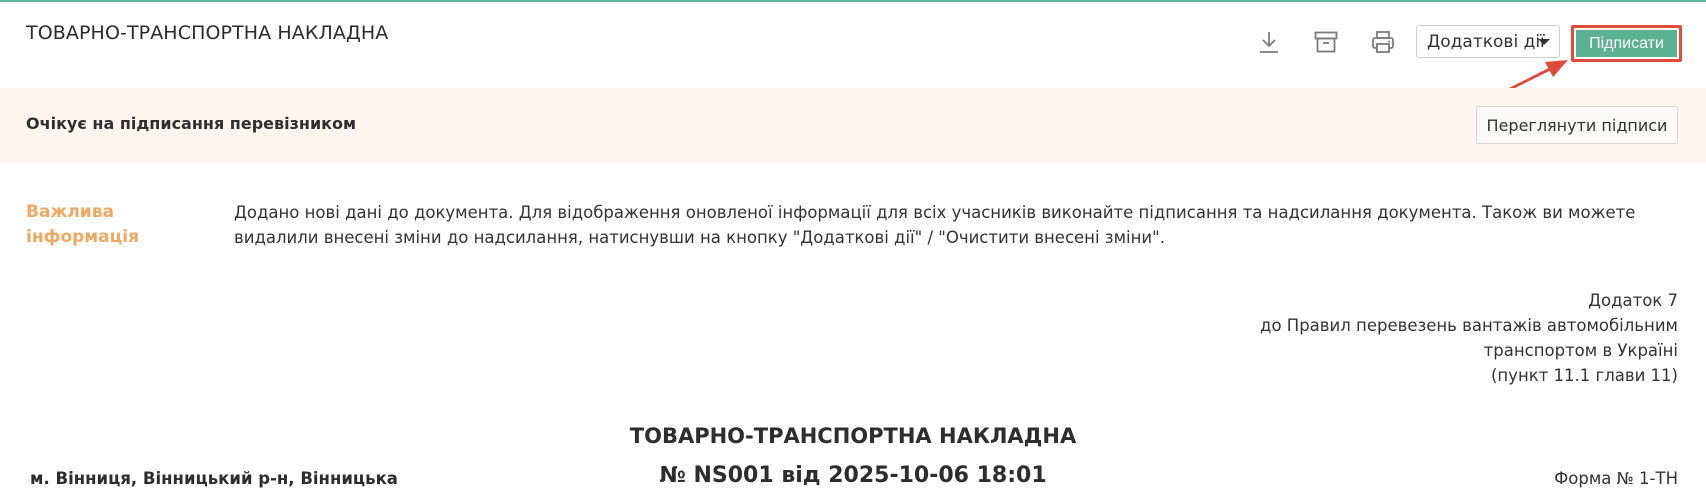  I want to click on status-text: Очікує на підписання перевізником, so click(191, 123).